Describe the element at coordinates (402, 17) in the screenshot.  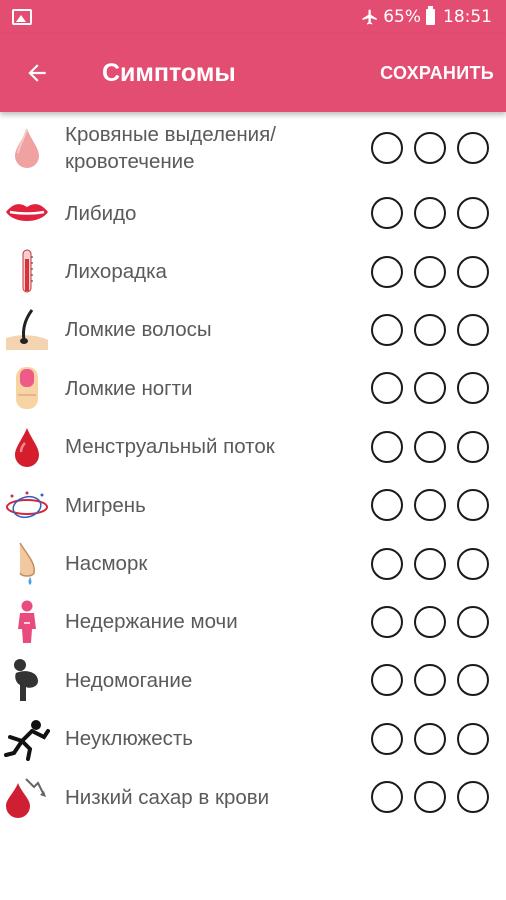
I see `battery-percent: 65%` at that location.